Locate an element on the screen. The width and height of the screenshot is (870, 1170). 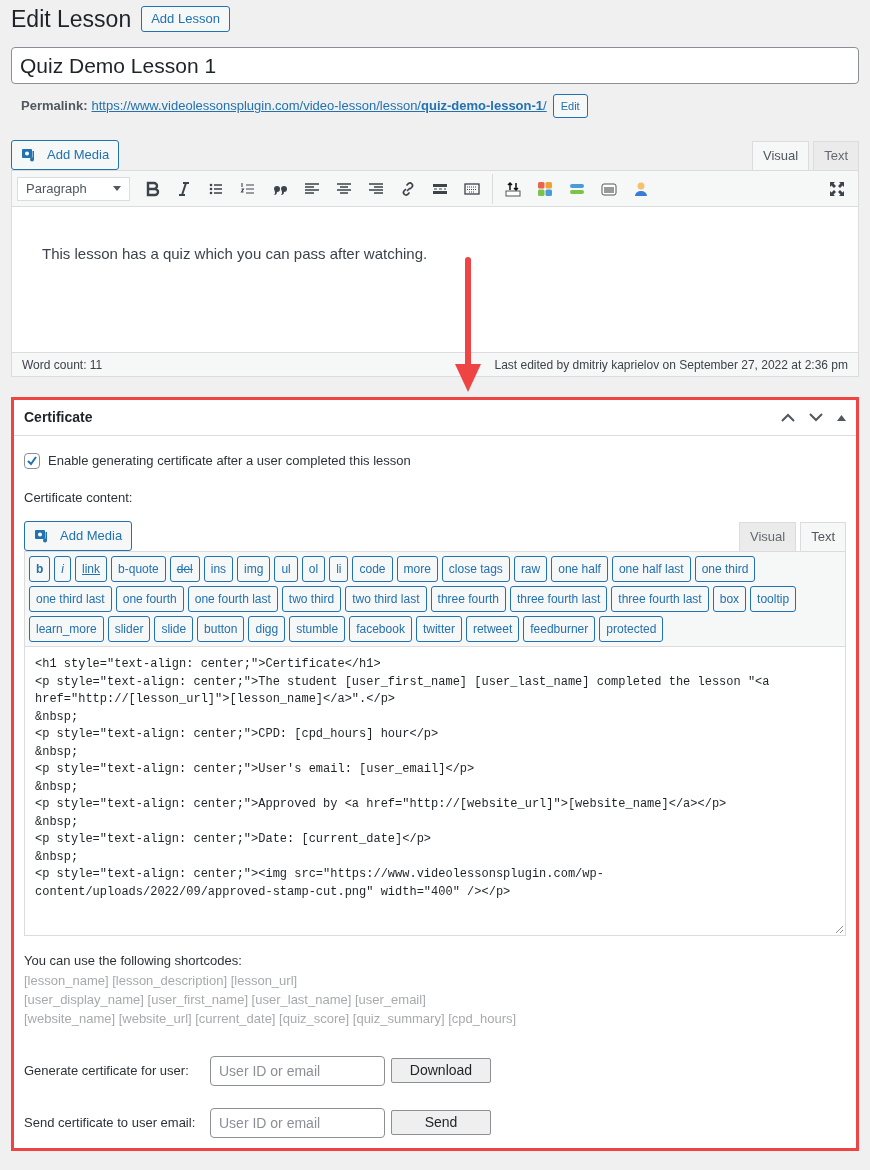
quicktag-button: code is located at coordinates (372, 569).